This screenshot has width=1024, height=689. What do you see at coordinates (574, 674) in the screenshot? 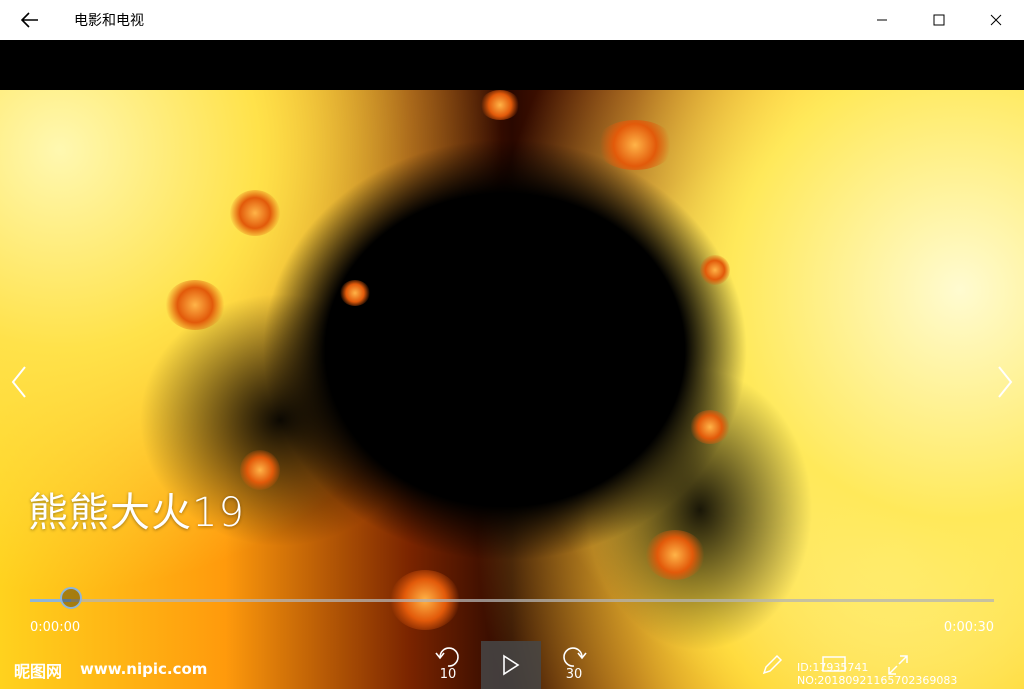
I see `skip-forward-seconds: 30` at bounding box center [574, 674].